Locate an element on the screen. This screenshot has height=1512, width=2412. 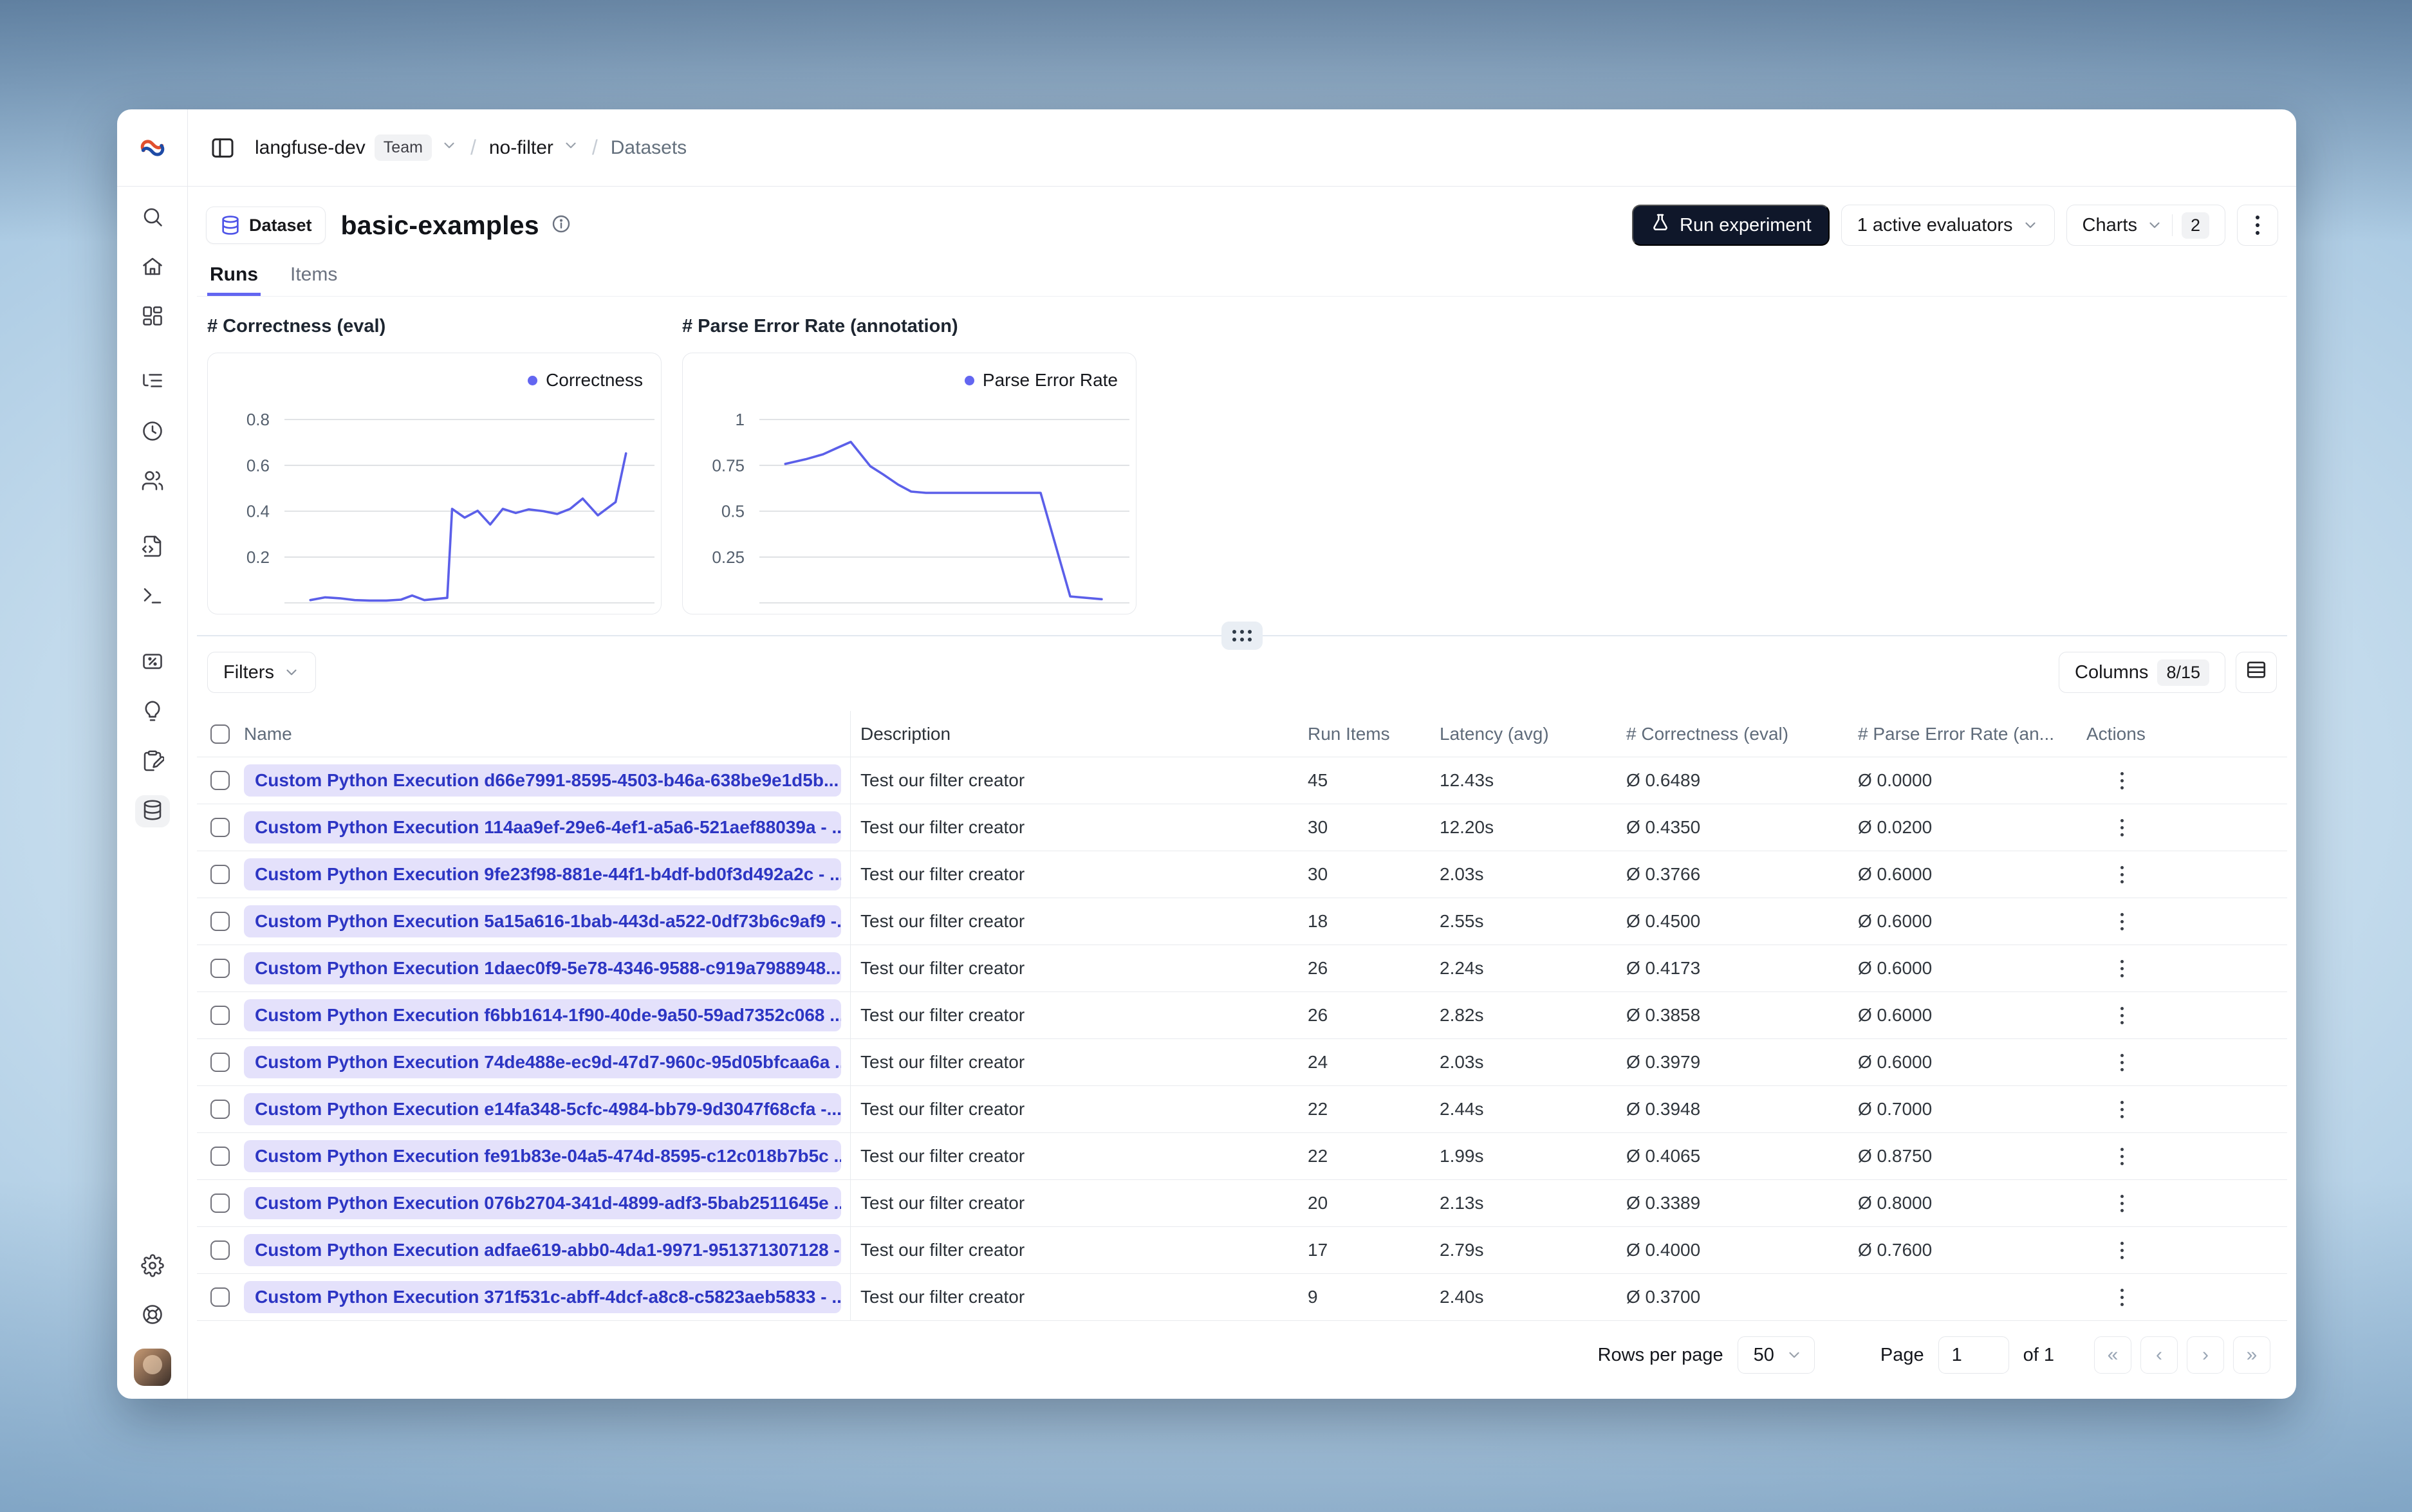
sidebar-item-support is located at coordinates (152, 1316).